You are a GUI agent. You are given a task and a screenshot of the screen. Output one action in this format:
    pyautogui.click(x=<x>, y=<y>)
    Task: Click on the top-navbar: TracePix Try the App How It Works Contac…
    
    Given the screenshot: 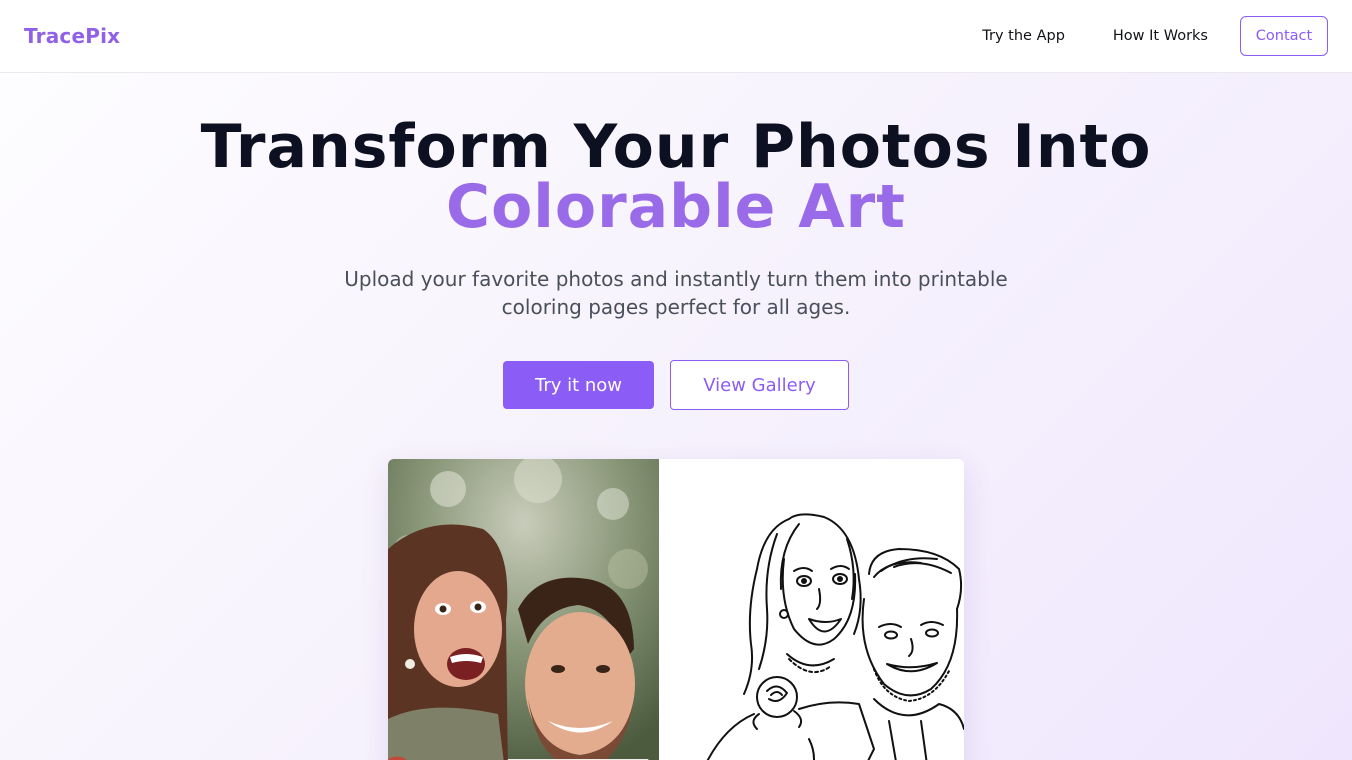 What is the action you would take?
    pyautogui.click(x=676, y=36)
    